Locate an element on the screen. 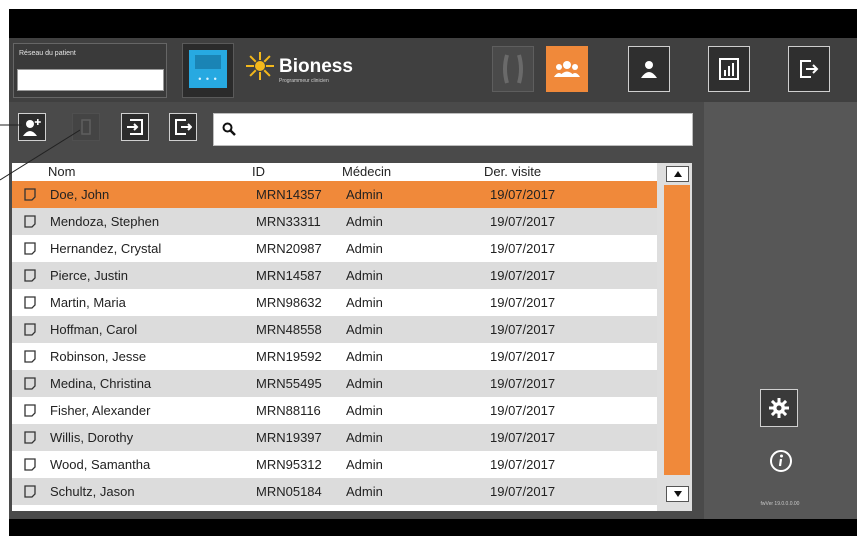  delete-icon is located at coordinates (86, 127).